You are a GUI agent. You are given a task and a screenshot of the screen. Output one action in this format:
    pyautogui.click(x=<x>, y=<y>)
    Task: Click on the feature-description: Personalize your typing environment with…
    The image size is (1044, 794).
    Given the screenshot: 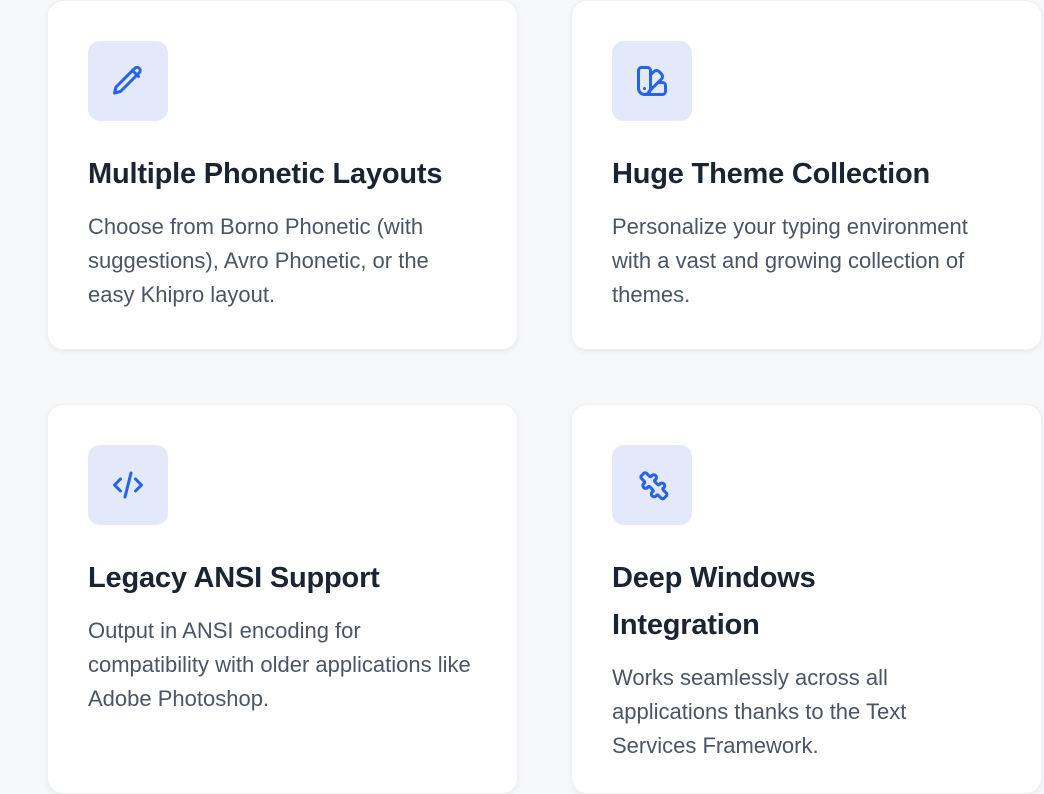 What is the action you would take?
    pyautogui.click(x=790, y=260)
    